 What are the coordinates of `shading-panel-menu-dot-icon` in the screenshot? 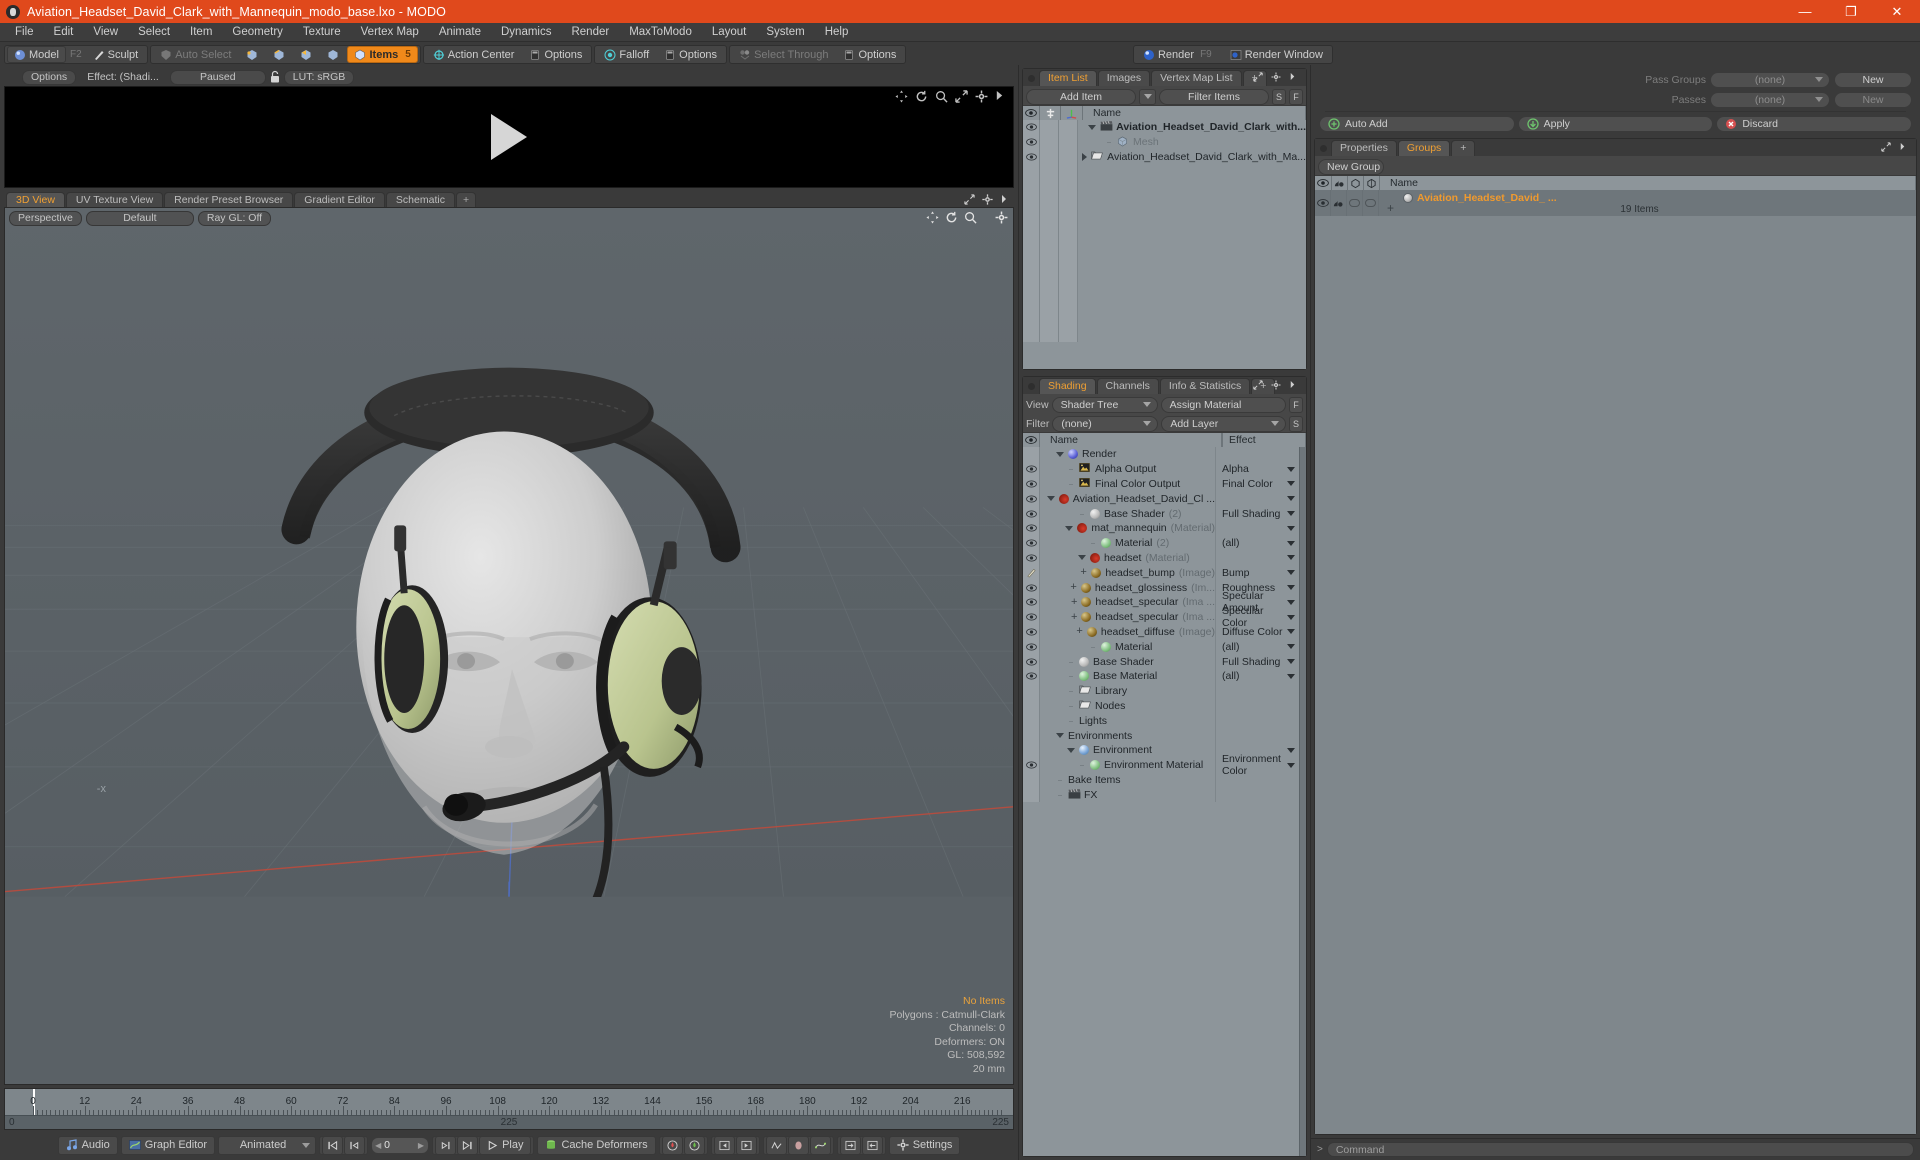 It's located at (1031, 386).